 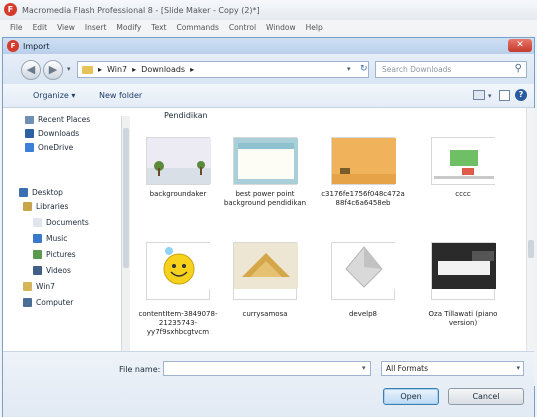 I want to click on thumbnail-blackboard, so click(x=463, y=161).